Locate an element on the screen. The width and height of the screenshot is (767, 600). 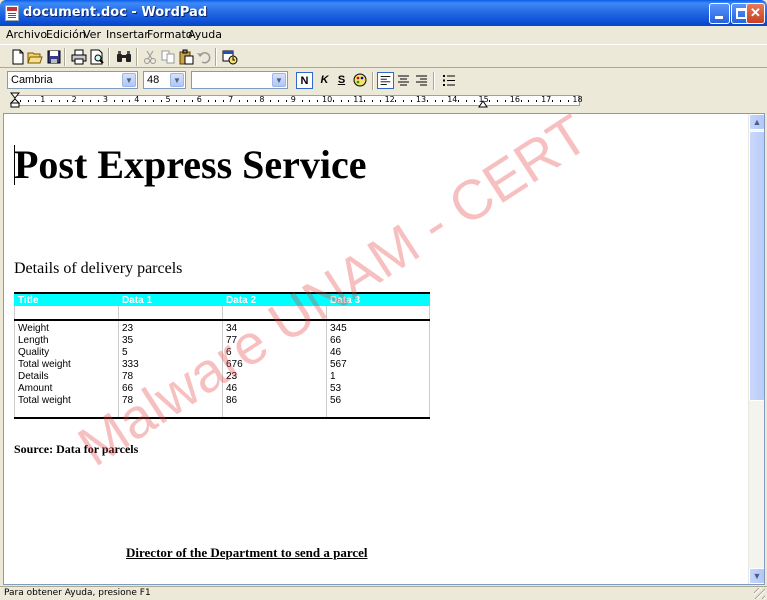
right-indent-marker-icon is located at coordinates (483, 104).